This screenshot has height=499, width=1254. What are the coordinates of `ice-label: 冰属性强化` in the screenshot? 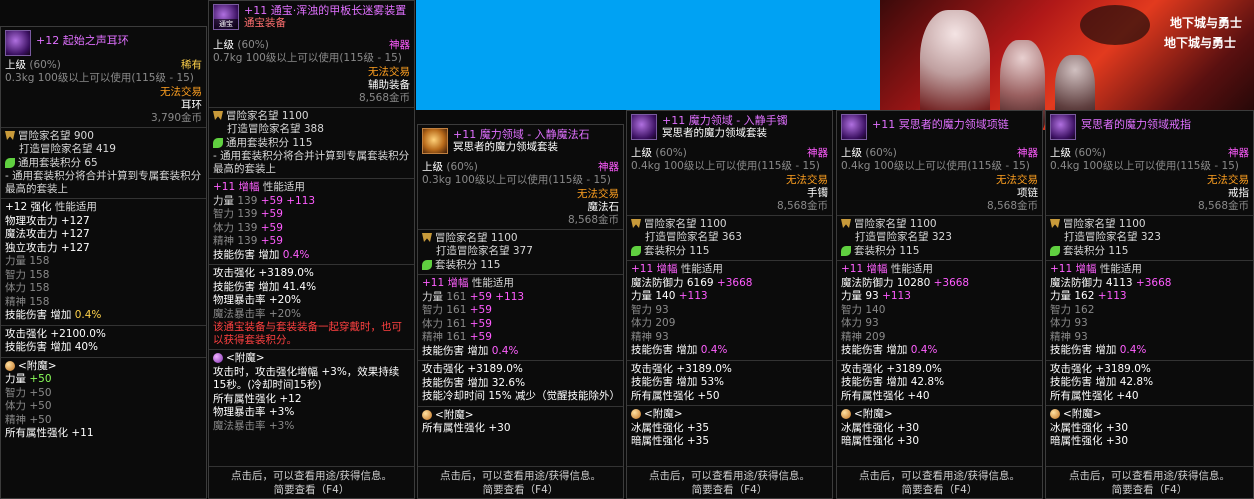 It's located at (1076, 427).